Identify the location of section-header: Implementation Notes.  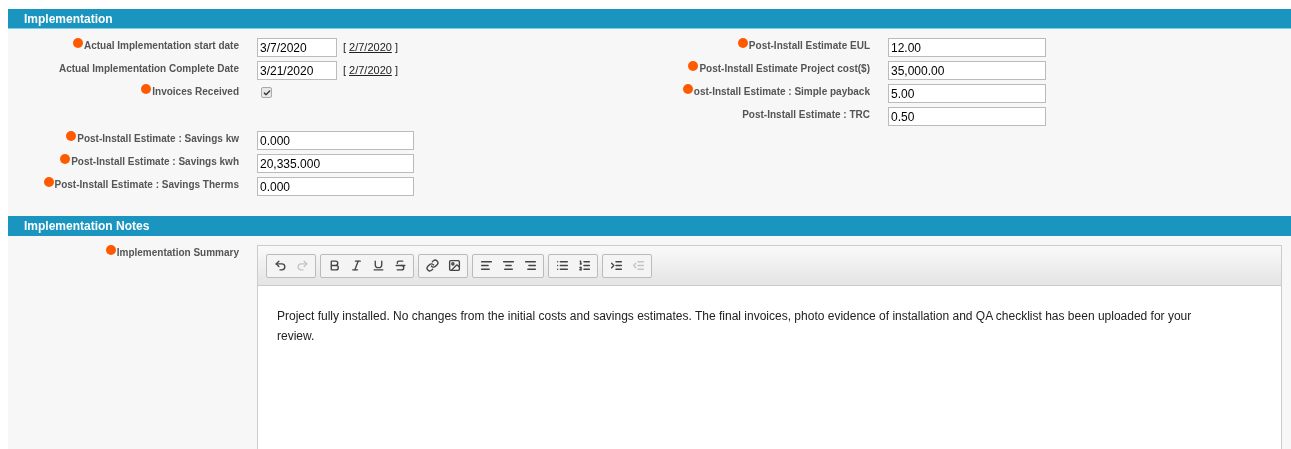
(649, 226).